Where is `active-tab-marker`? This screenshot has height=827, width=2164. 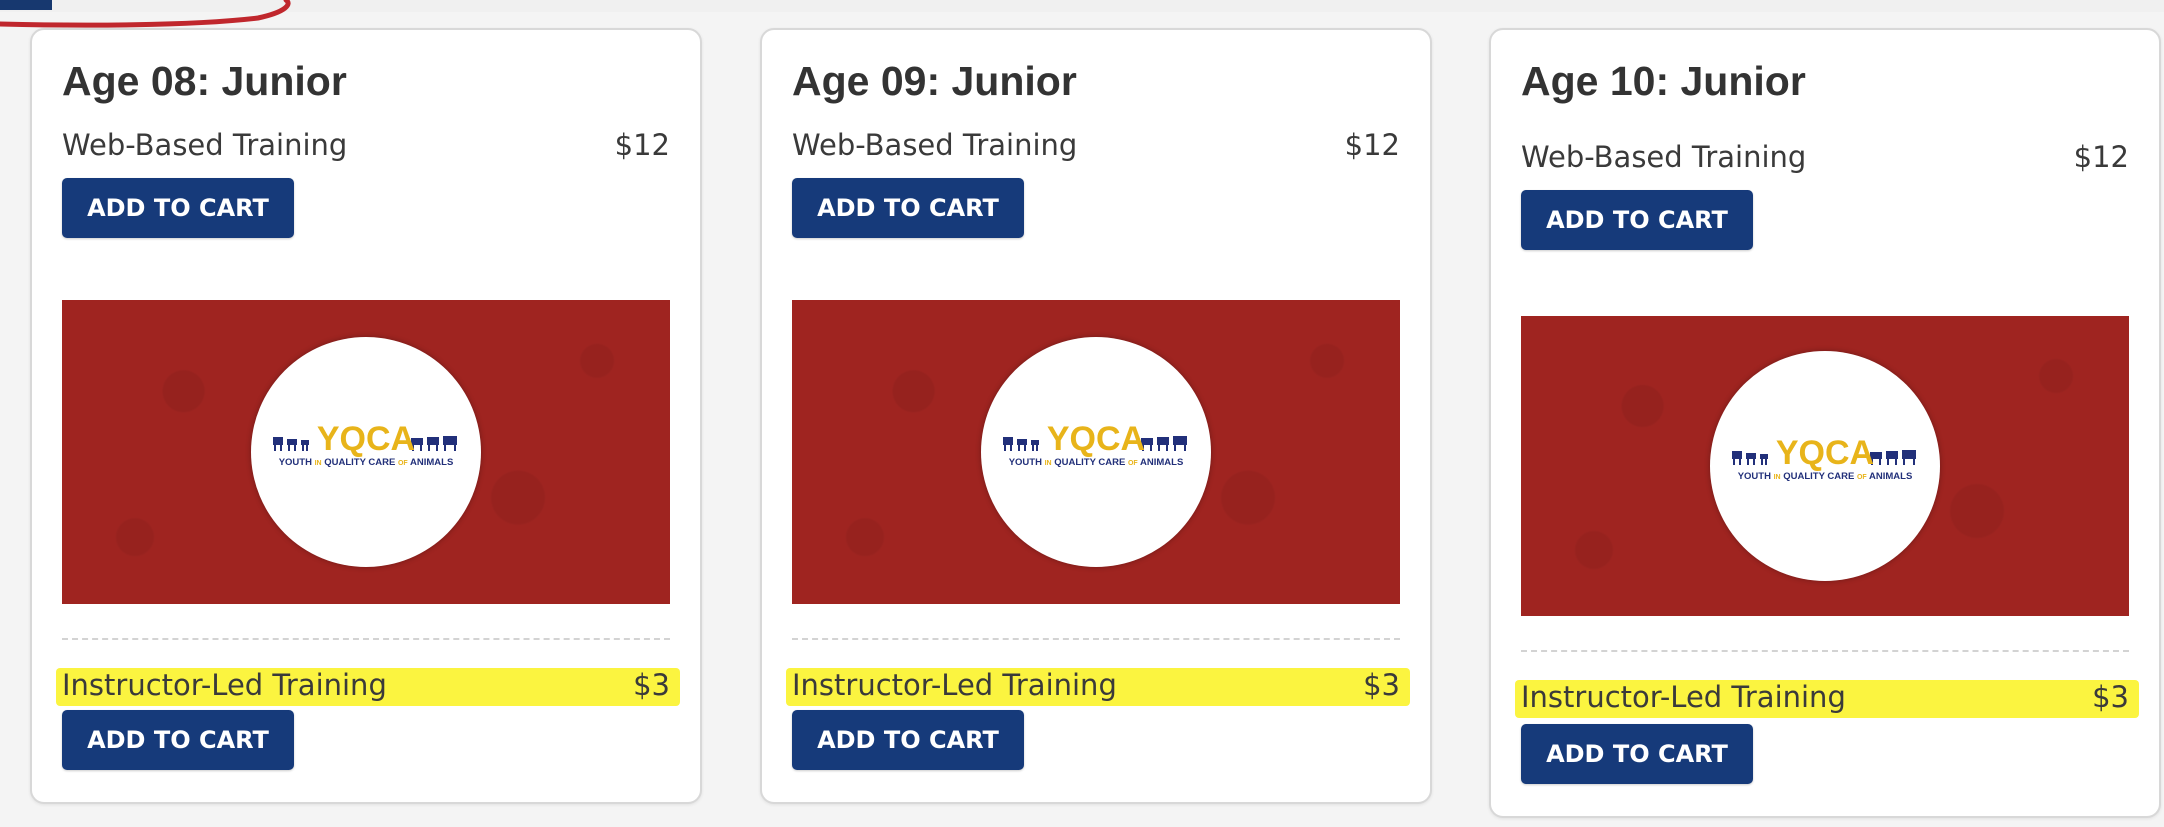 active-tab-marker is located at coordinates (26, 5).